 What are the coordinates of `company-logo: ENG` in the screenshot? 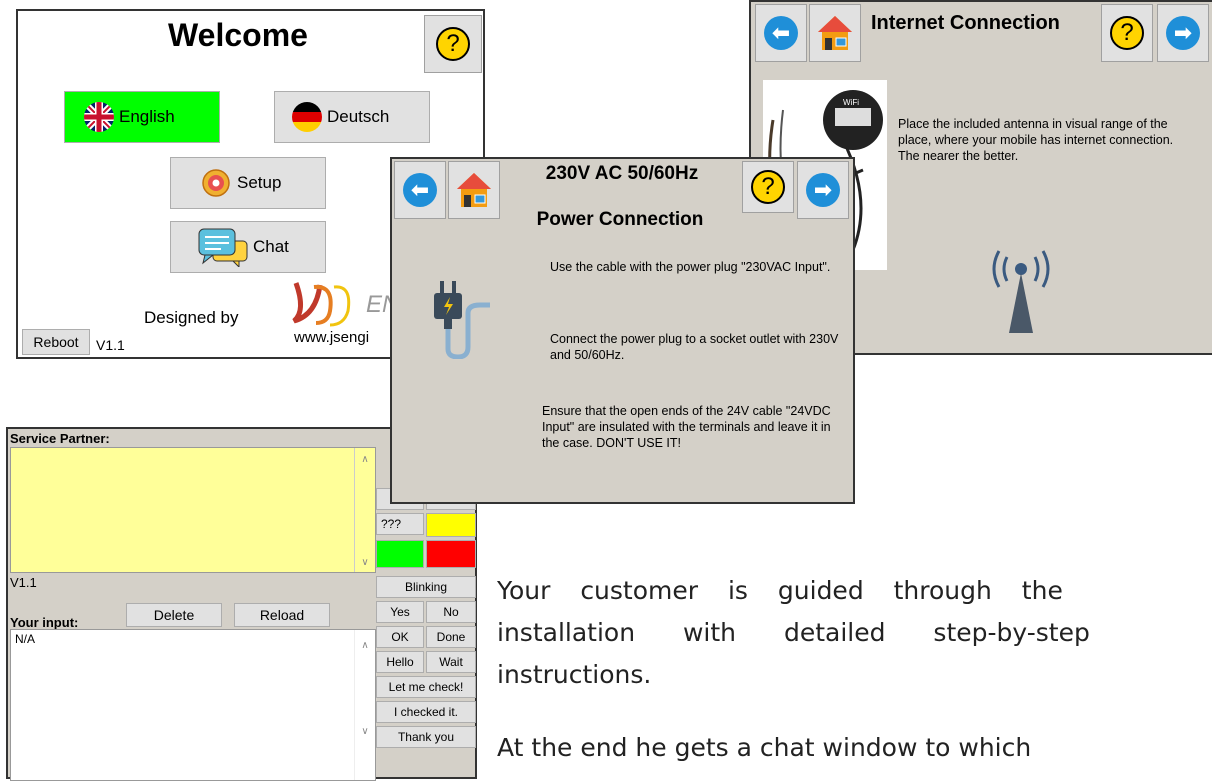 It's located at (341, 304).